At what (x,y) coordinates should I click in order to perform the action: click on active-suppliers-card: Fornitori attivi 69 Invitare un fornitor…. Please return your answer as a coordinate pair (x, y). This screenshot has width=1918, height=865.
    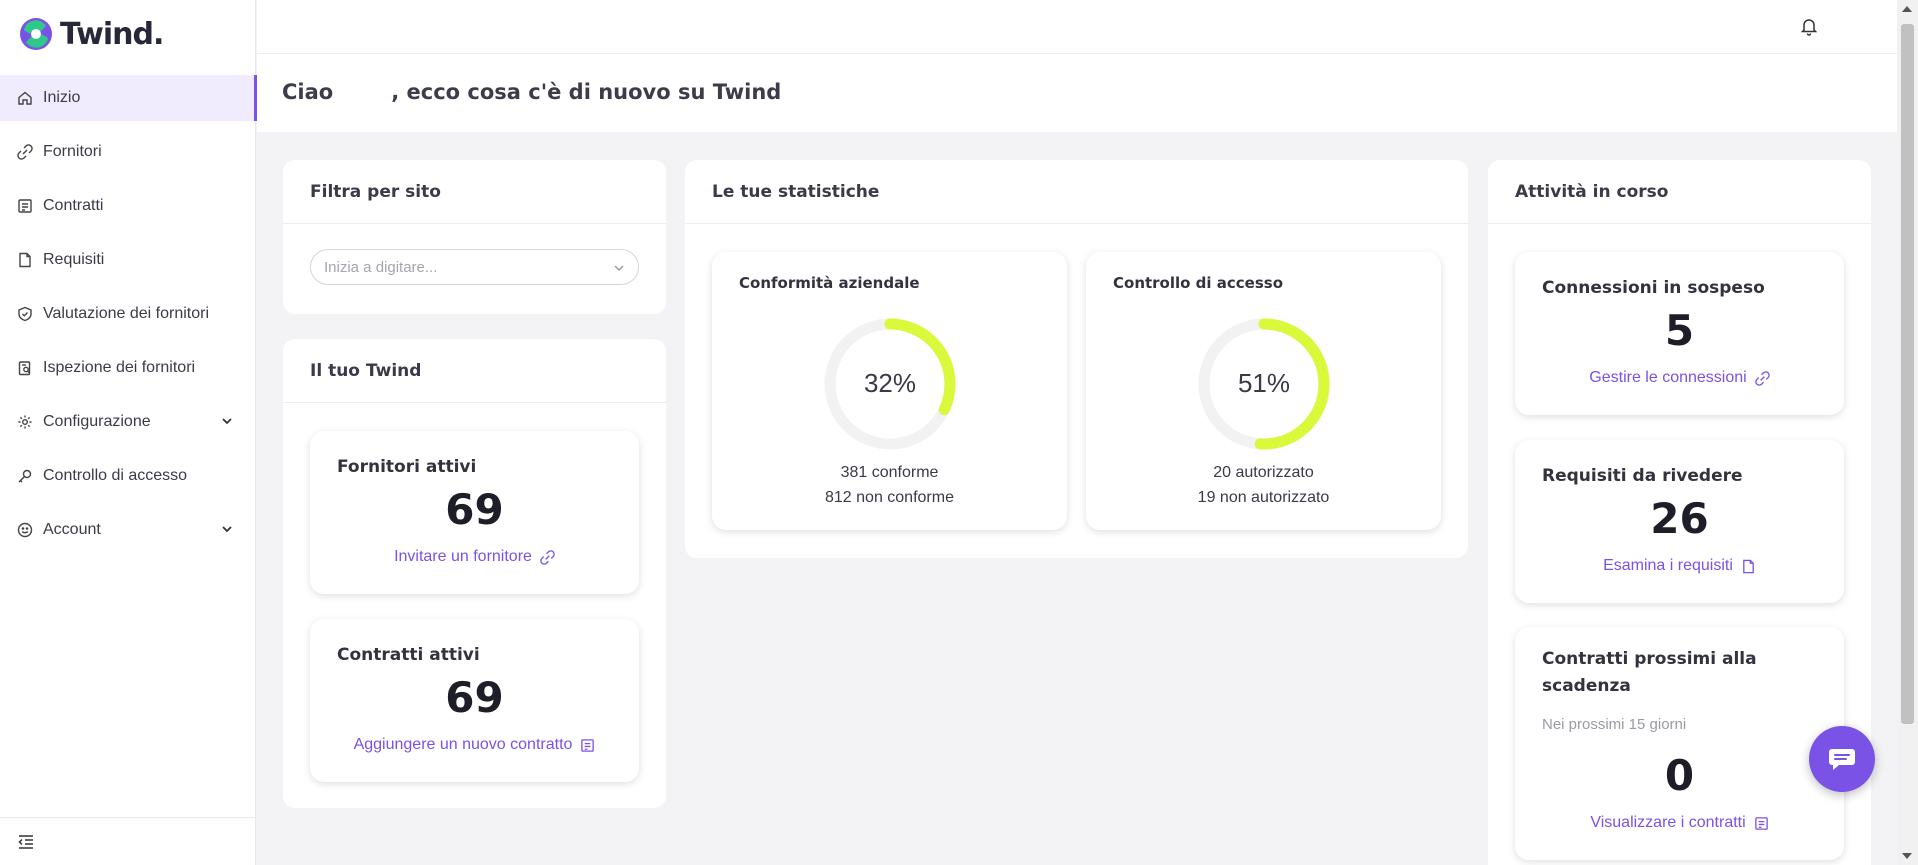
    Looking at the image, I should click on (474, 512).